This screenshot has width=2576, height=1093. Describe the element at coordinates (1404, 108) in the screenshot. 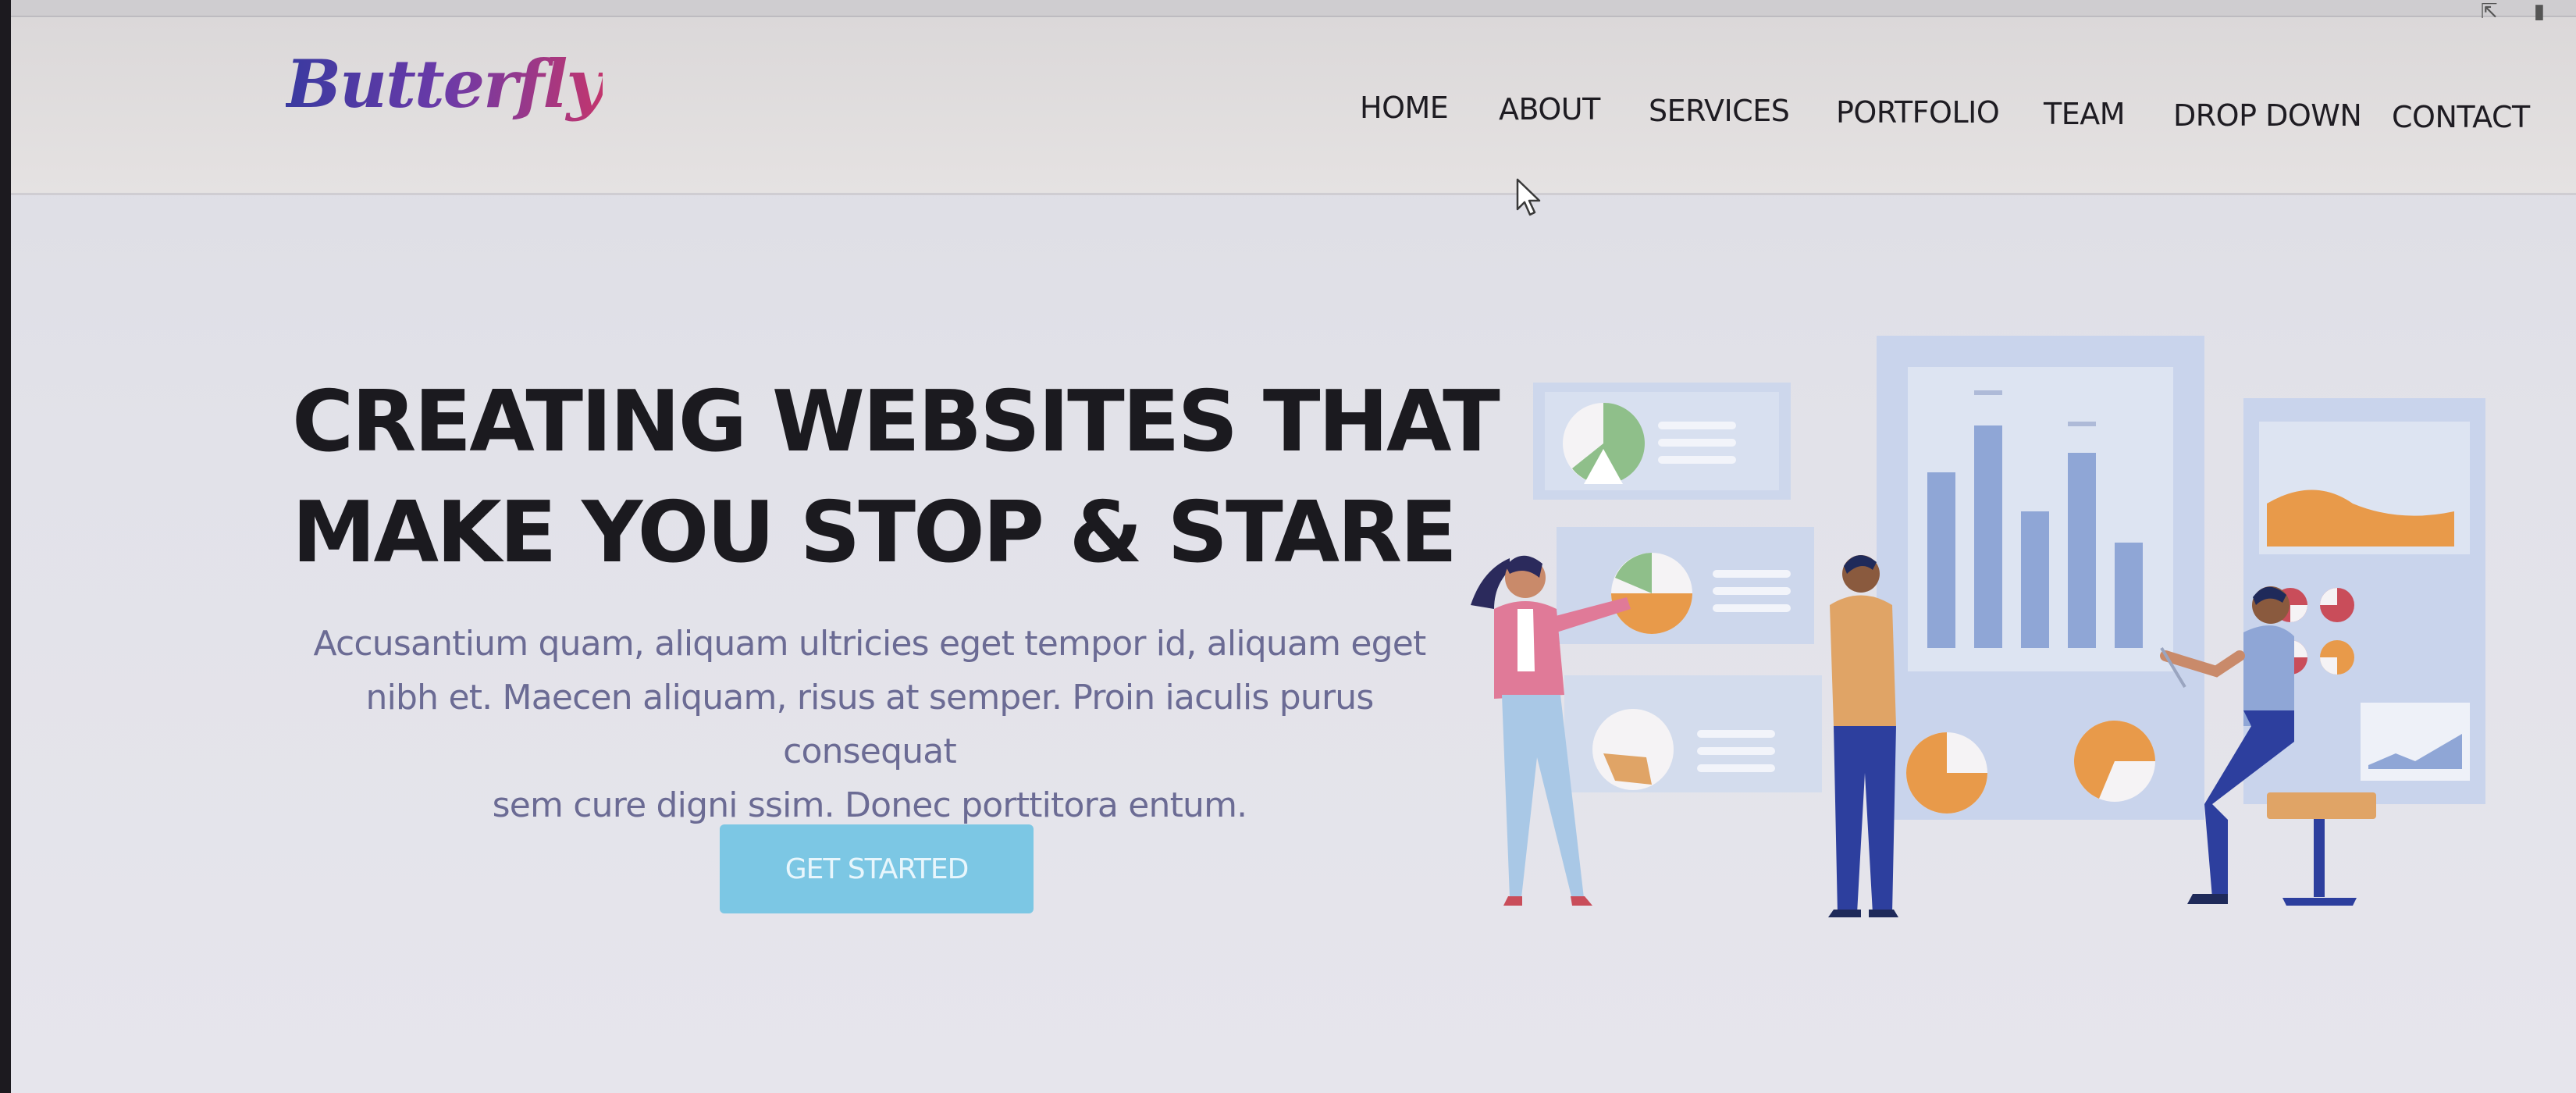

I see `nav-item-home: HOME` at that location.